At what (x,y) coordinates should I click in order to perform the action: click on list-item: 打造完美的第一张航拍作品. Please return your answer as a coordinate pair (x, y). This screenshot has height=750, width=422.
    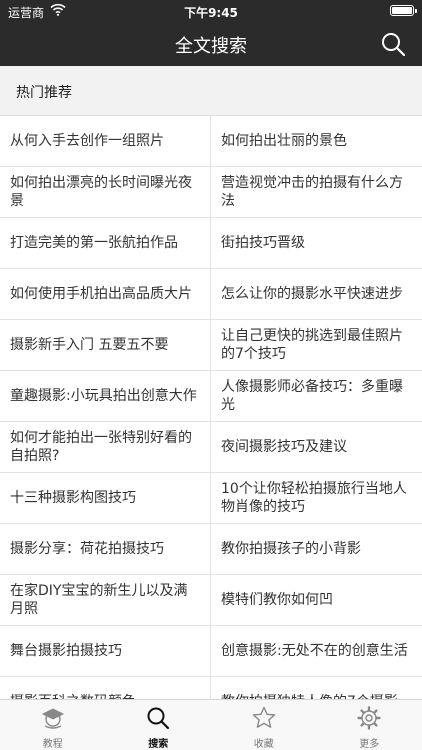
    Looking at the image, I should click on (105, 243).